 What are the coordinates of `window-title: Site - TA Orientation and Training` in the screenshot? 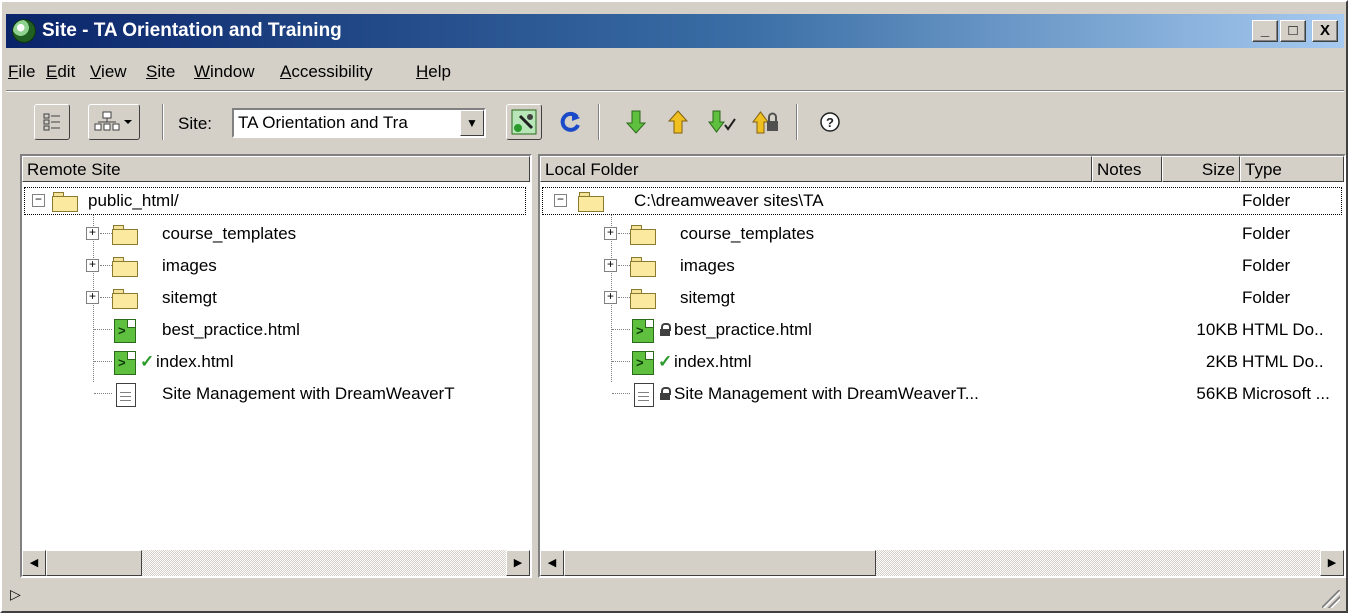 It's located at (192, 30).